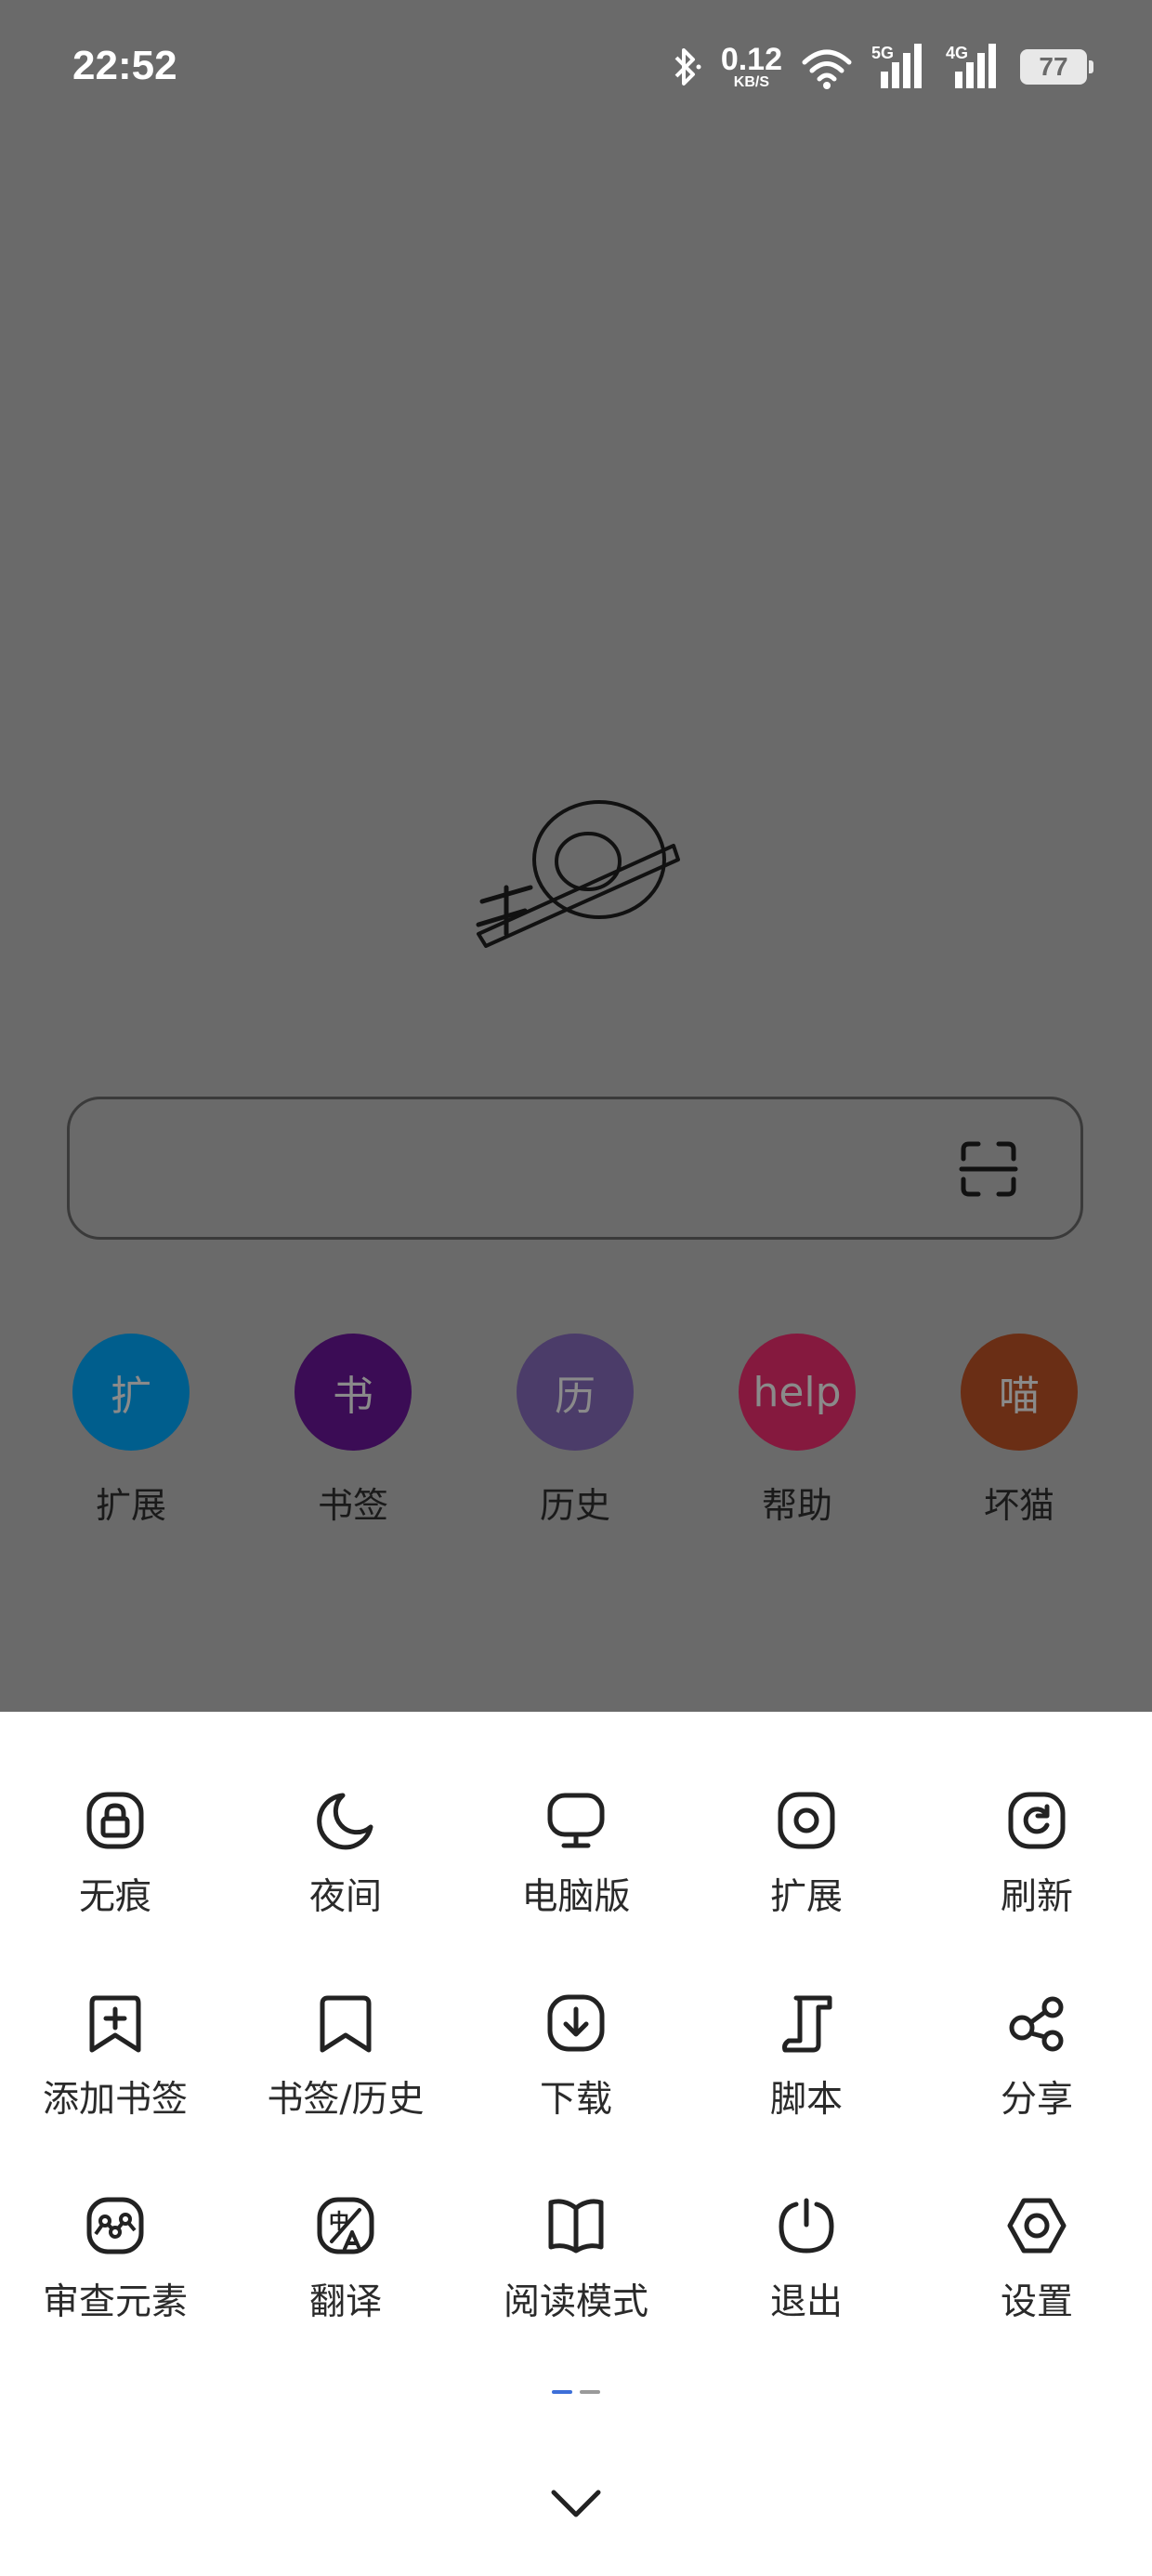  Describe the element at coordinates (807, 2024) in the screenshot. I see `script-icon` at that location.